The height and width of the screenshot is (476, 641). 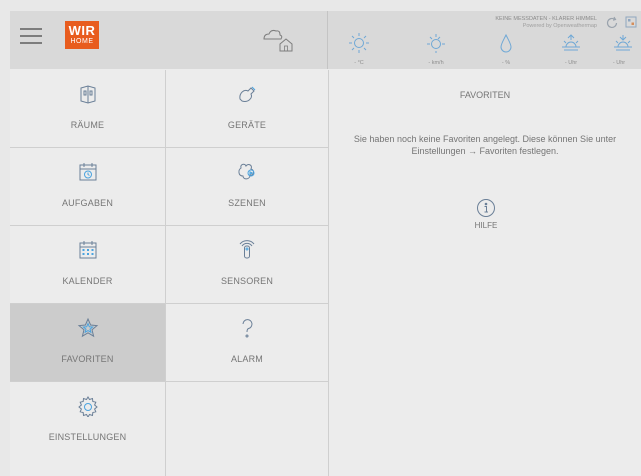 I want to click on weather-station-icon, so click(x=631, y=22).